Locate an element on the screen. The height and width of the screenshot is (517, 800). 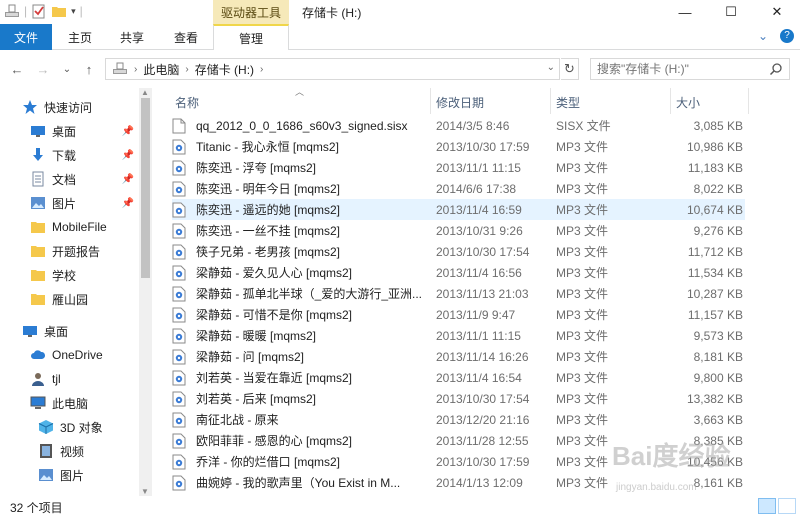
sidebar-item-onedrive: OneDrive is located at coordinates (84, 355).